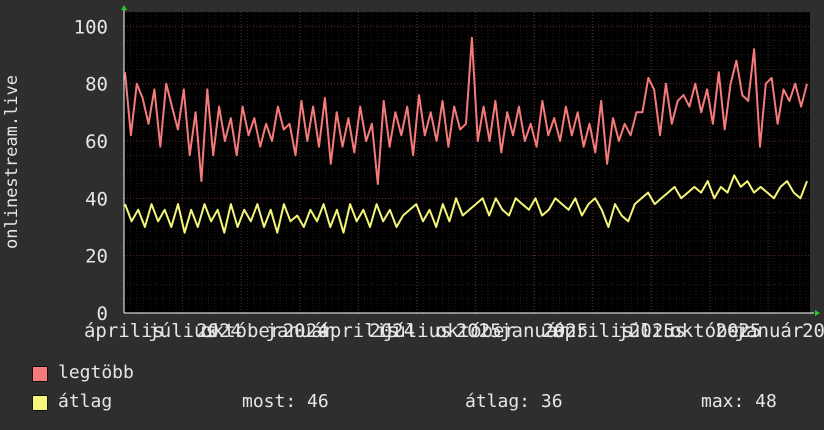 This screenshot has height=430, width=824. What do you see at coordinates (40, 374) in the screenshot?
I see `legend-swatch-max` at bounding box center [40, 374].